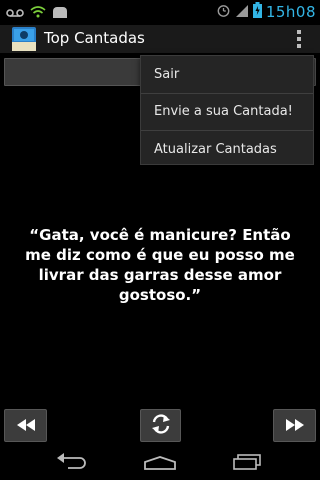 The image size is (320, 480). What do you see at coordinates (94, 38) in the screenshot?
I see `app-title: Top Cantadas` at bounding box center [94, 38].